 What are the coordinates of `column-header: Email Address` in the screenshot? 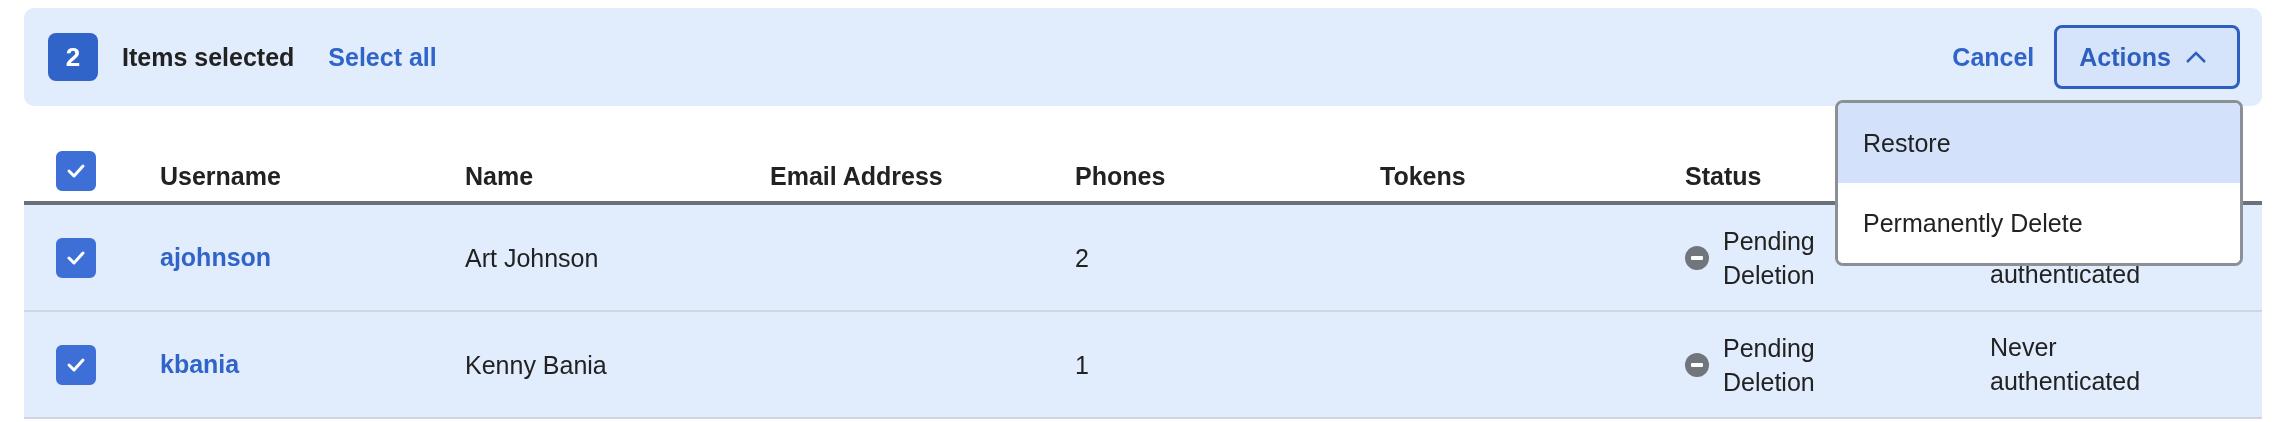 It's located at (857, 176).